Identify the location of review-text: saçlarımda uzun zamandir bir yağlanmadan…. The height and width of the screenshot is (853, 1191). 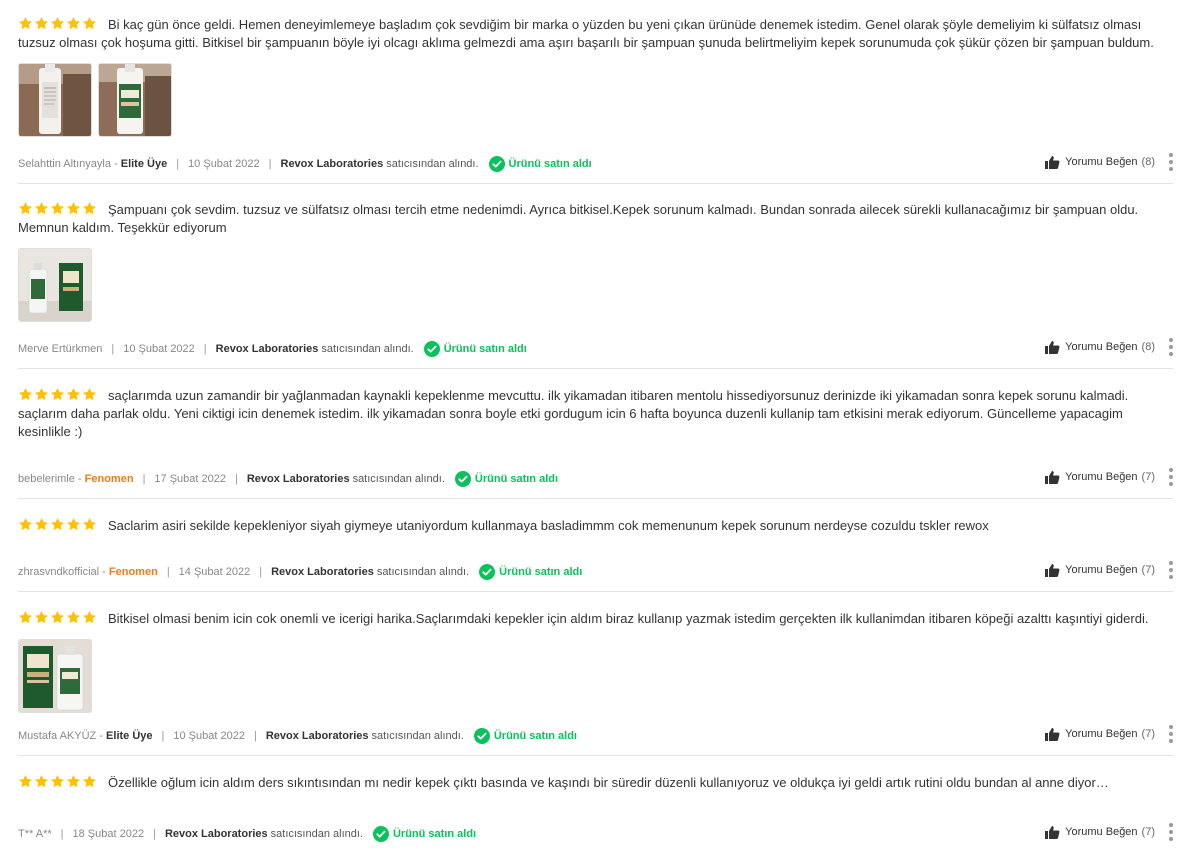
(573, 413).